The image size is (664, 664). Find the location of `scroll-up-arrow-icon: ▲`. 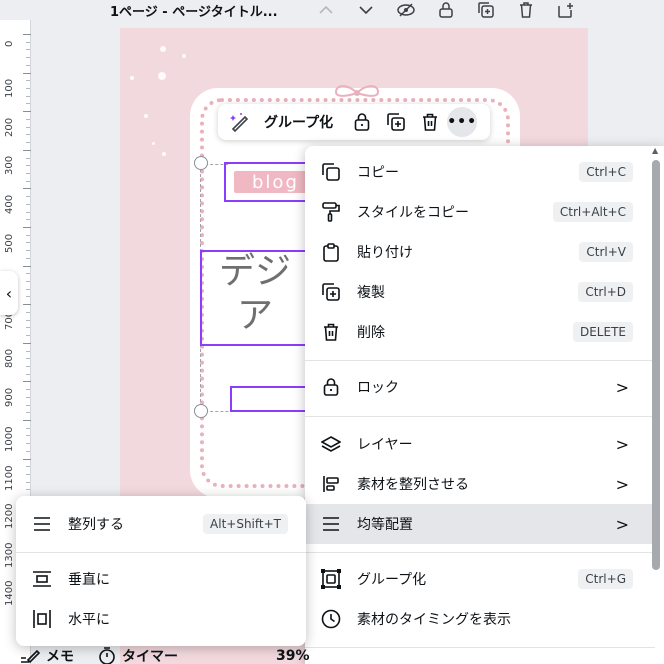

scroll-up-arrow-icon: ▲ is located at coordinates (655, 150).